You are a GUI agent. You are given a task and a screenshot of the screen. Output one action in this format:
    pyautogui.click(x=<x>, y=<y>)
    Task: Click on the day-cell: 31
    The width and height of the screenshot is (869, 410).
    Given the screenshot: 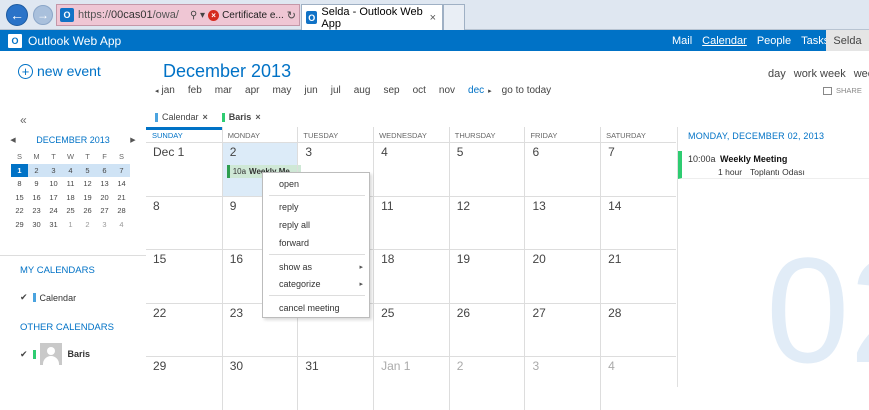 What is the action you would take?
    pyautogui.click(x=335, y=383)
    